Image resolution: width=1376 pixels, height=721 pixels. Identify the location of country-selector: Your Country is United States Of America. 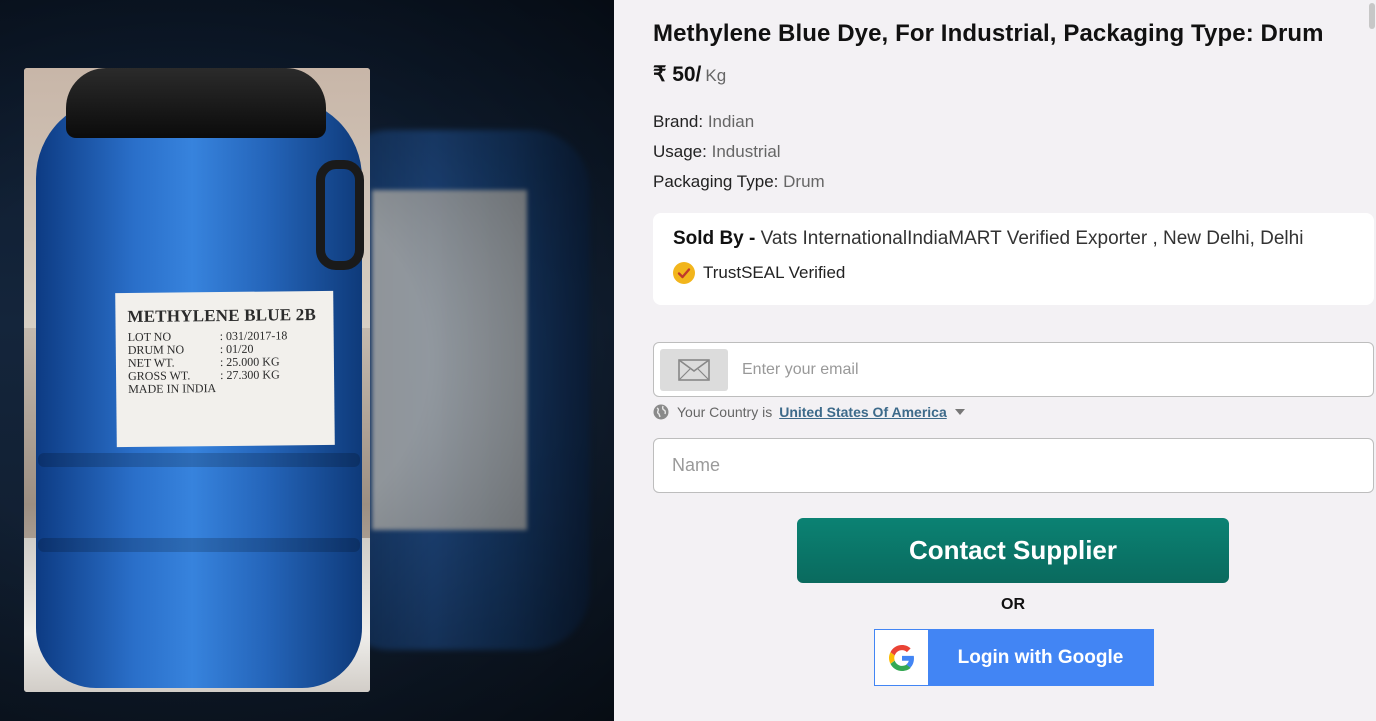
(809, 412).